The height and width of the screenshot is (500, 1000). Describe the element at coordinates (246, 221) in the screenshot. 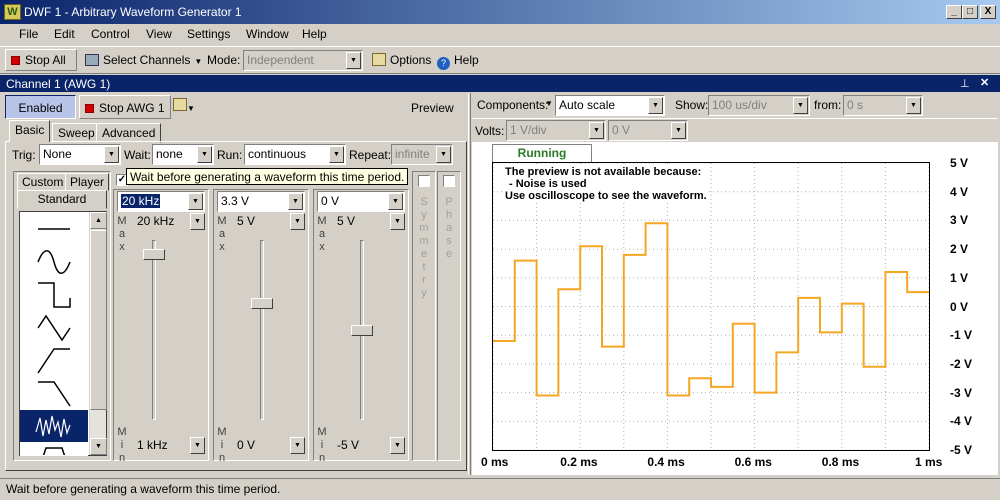

I see `amplitude-max-value: 5 V` at that location.